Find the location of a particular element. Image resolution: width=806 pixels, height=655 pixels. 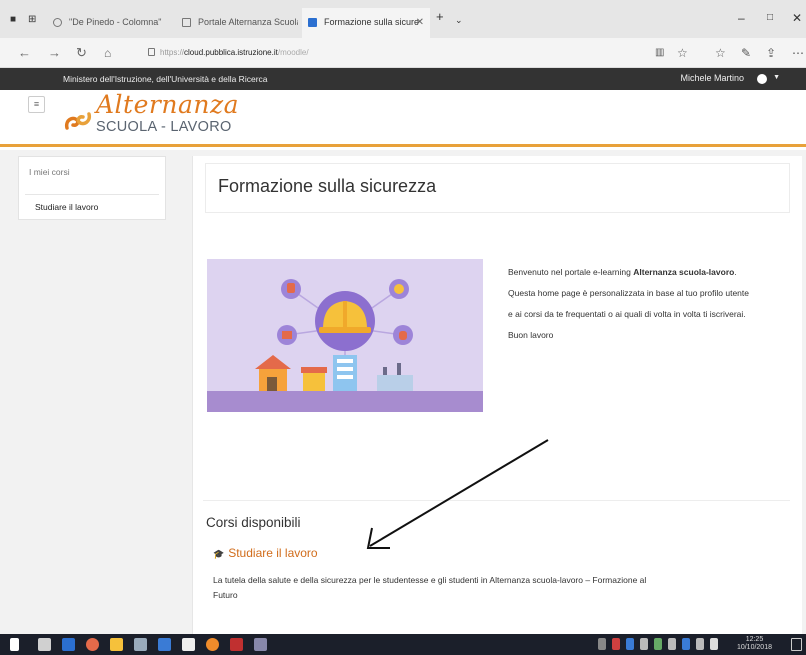

moodle-icon is located at coordinates (312, 22).